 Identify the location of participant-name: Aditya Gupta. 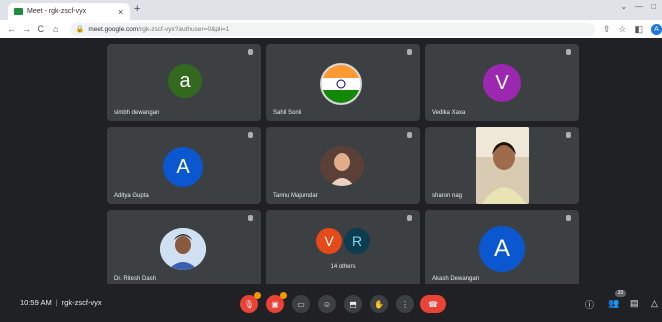
(131, 196).